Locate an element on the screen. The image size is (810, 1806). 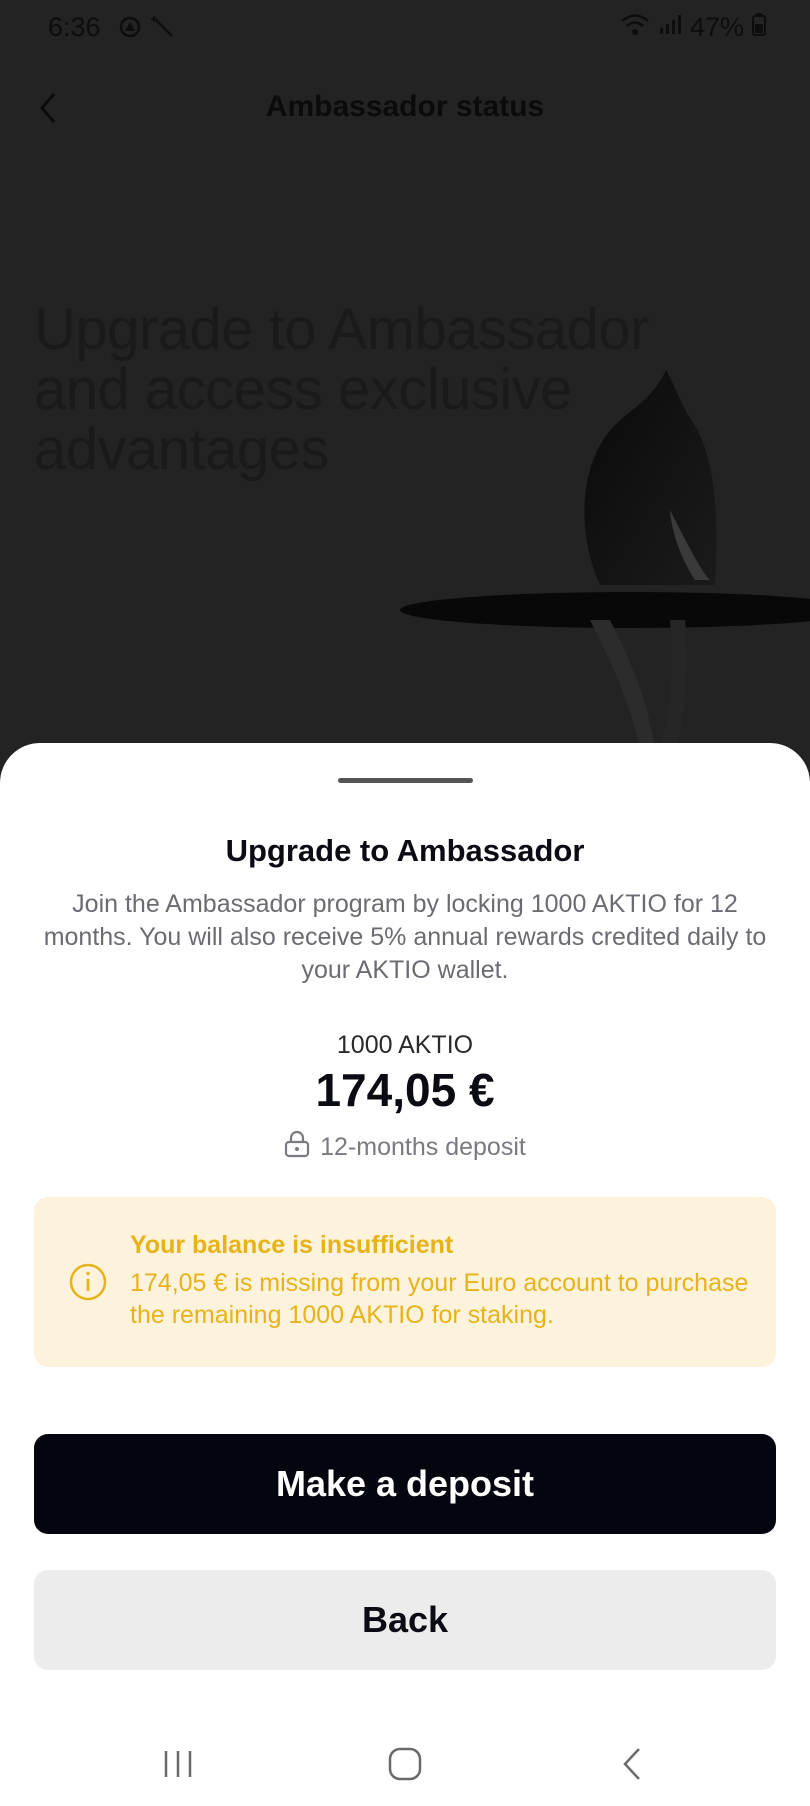
amount-label: 1000 AKTIO is located at coordinates (405, 1045).